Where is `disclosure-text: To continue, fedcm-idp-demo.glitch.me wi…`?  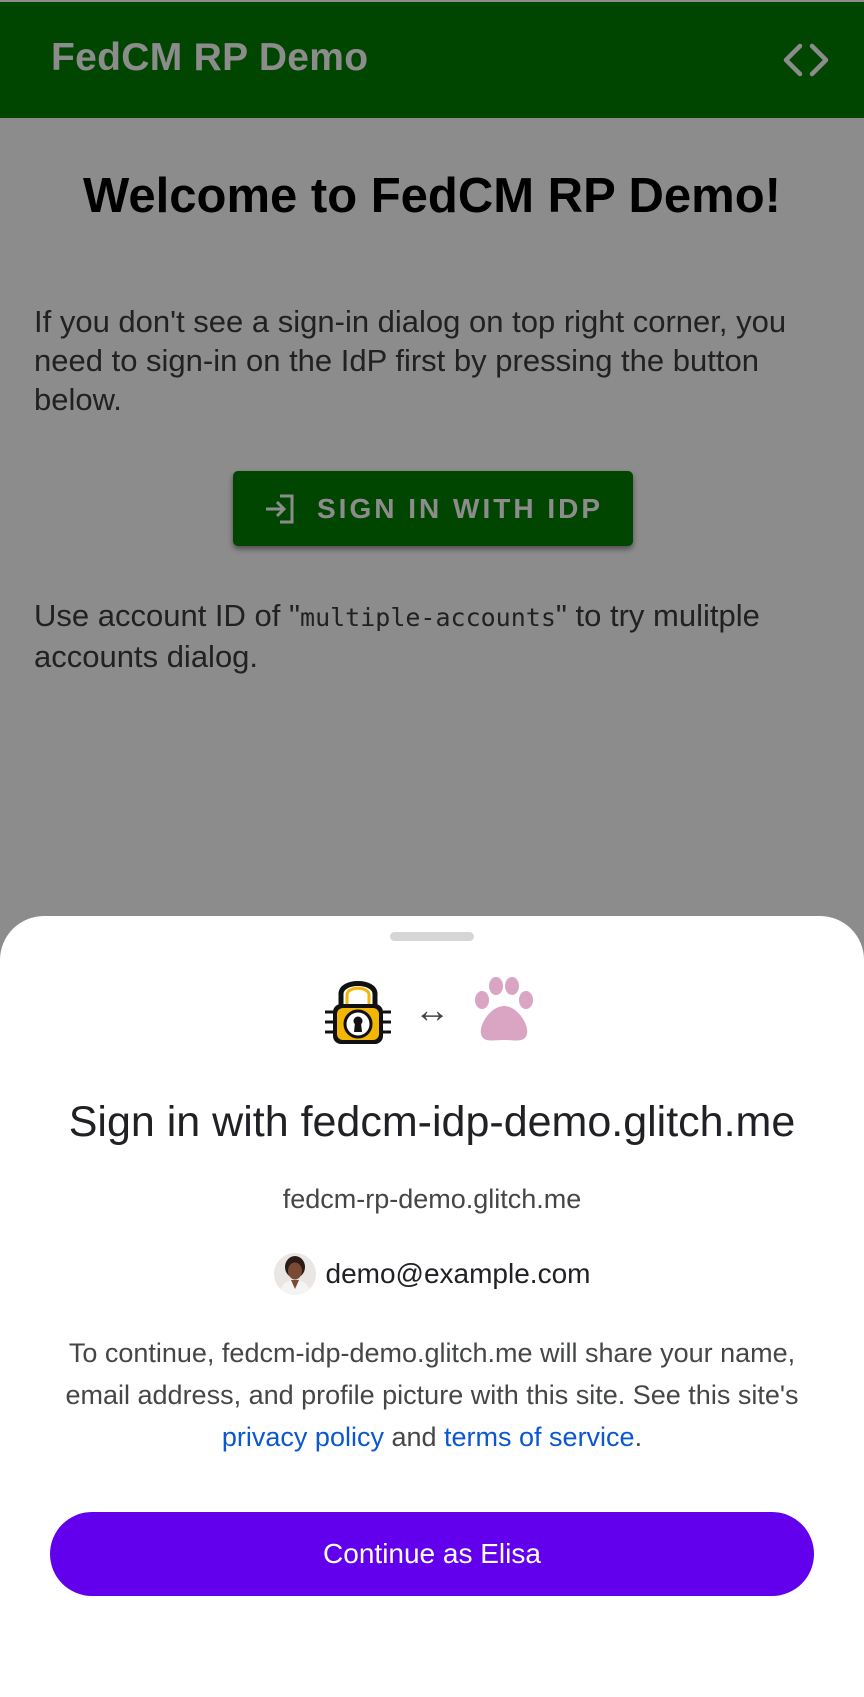 disclosure-text: To continue, fedcm-idp-demo.glitch.me wi… is located at coordinates (432, 1395).